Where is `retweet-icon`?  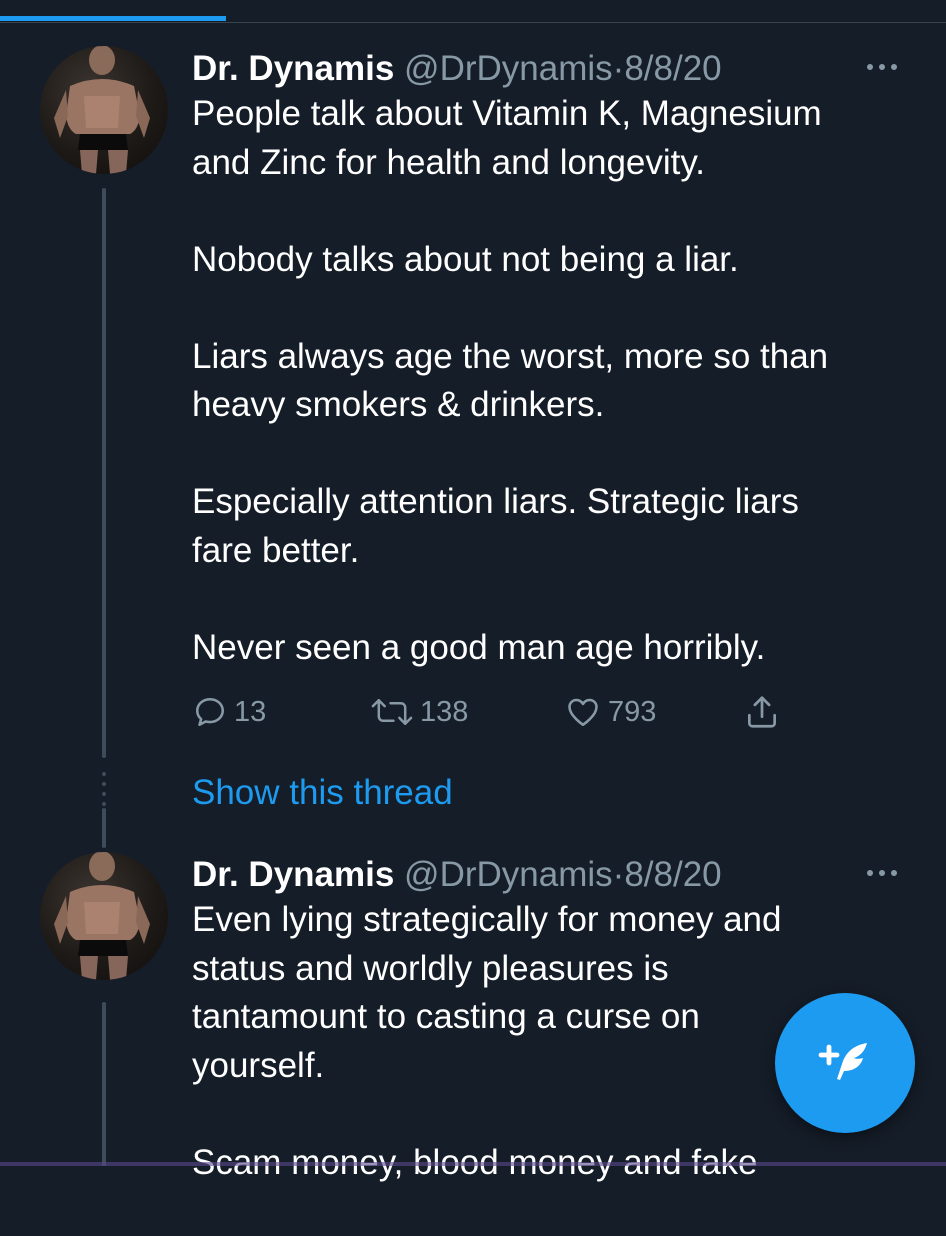 retweet-icon is located at coordinates (392, 712).